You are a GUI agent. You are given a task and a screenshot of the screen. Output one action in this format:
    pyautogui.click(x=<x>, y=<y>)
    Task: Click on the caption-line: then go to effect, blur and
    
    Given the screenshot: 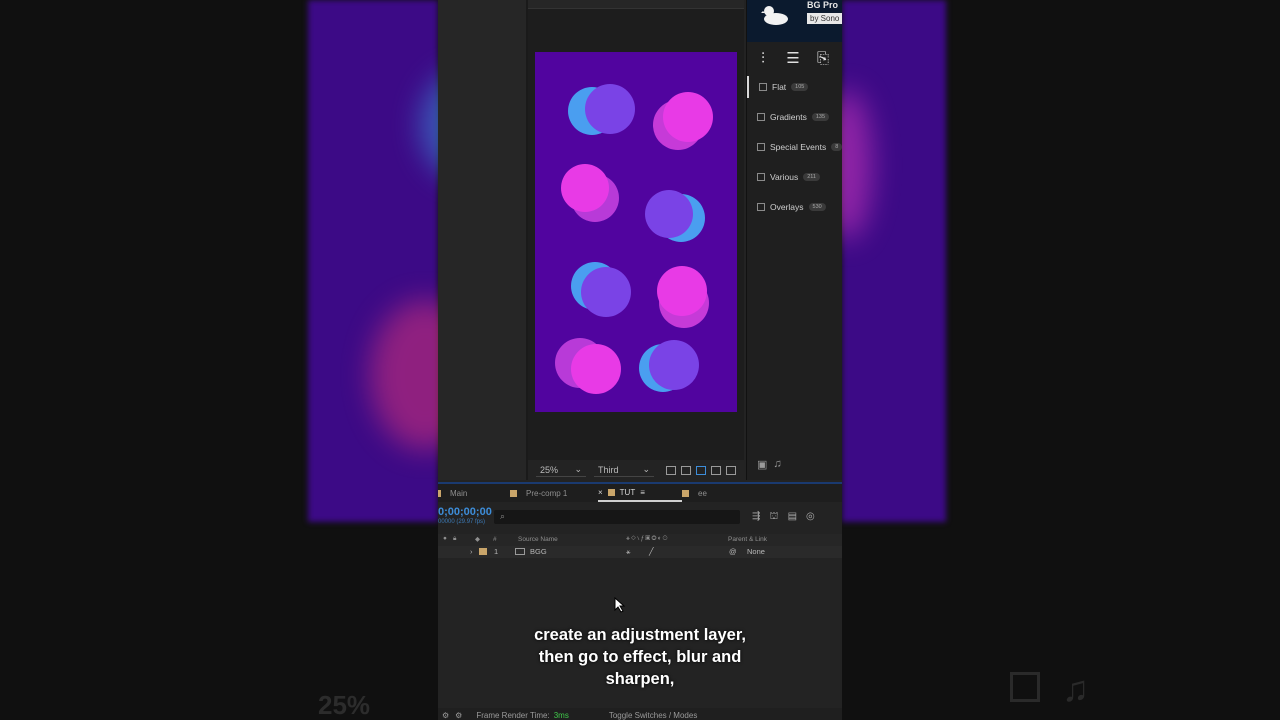 What is the action you would take?
    pyautogui.click(x=640, y=657)
    